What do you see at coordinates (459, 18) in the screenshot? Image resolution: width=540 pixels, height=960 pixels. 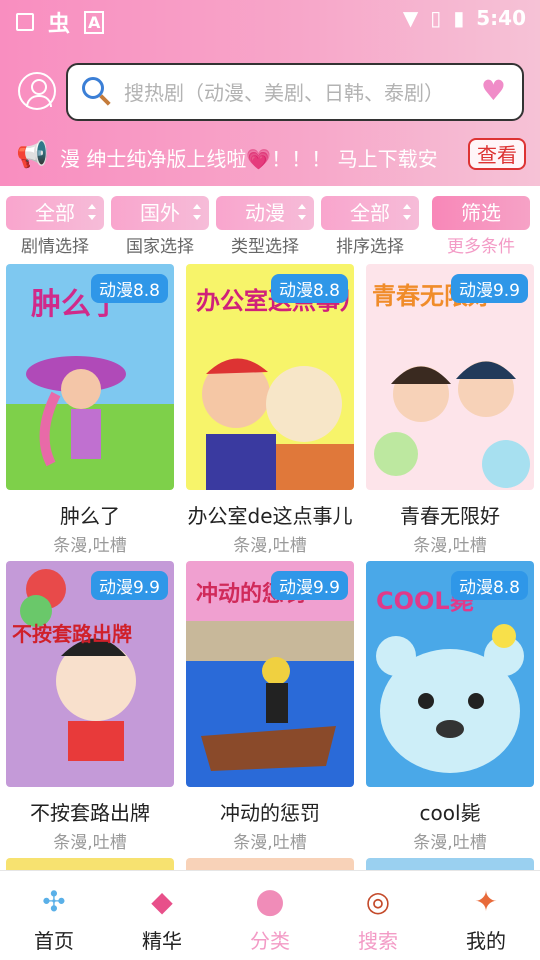 I see `battery-charging-icon: ▮` at bounding box center [459, 18].